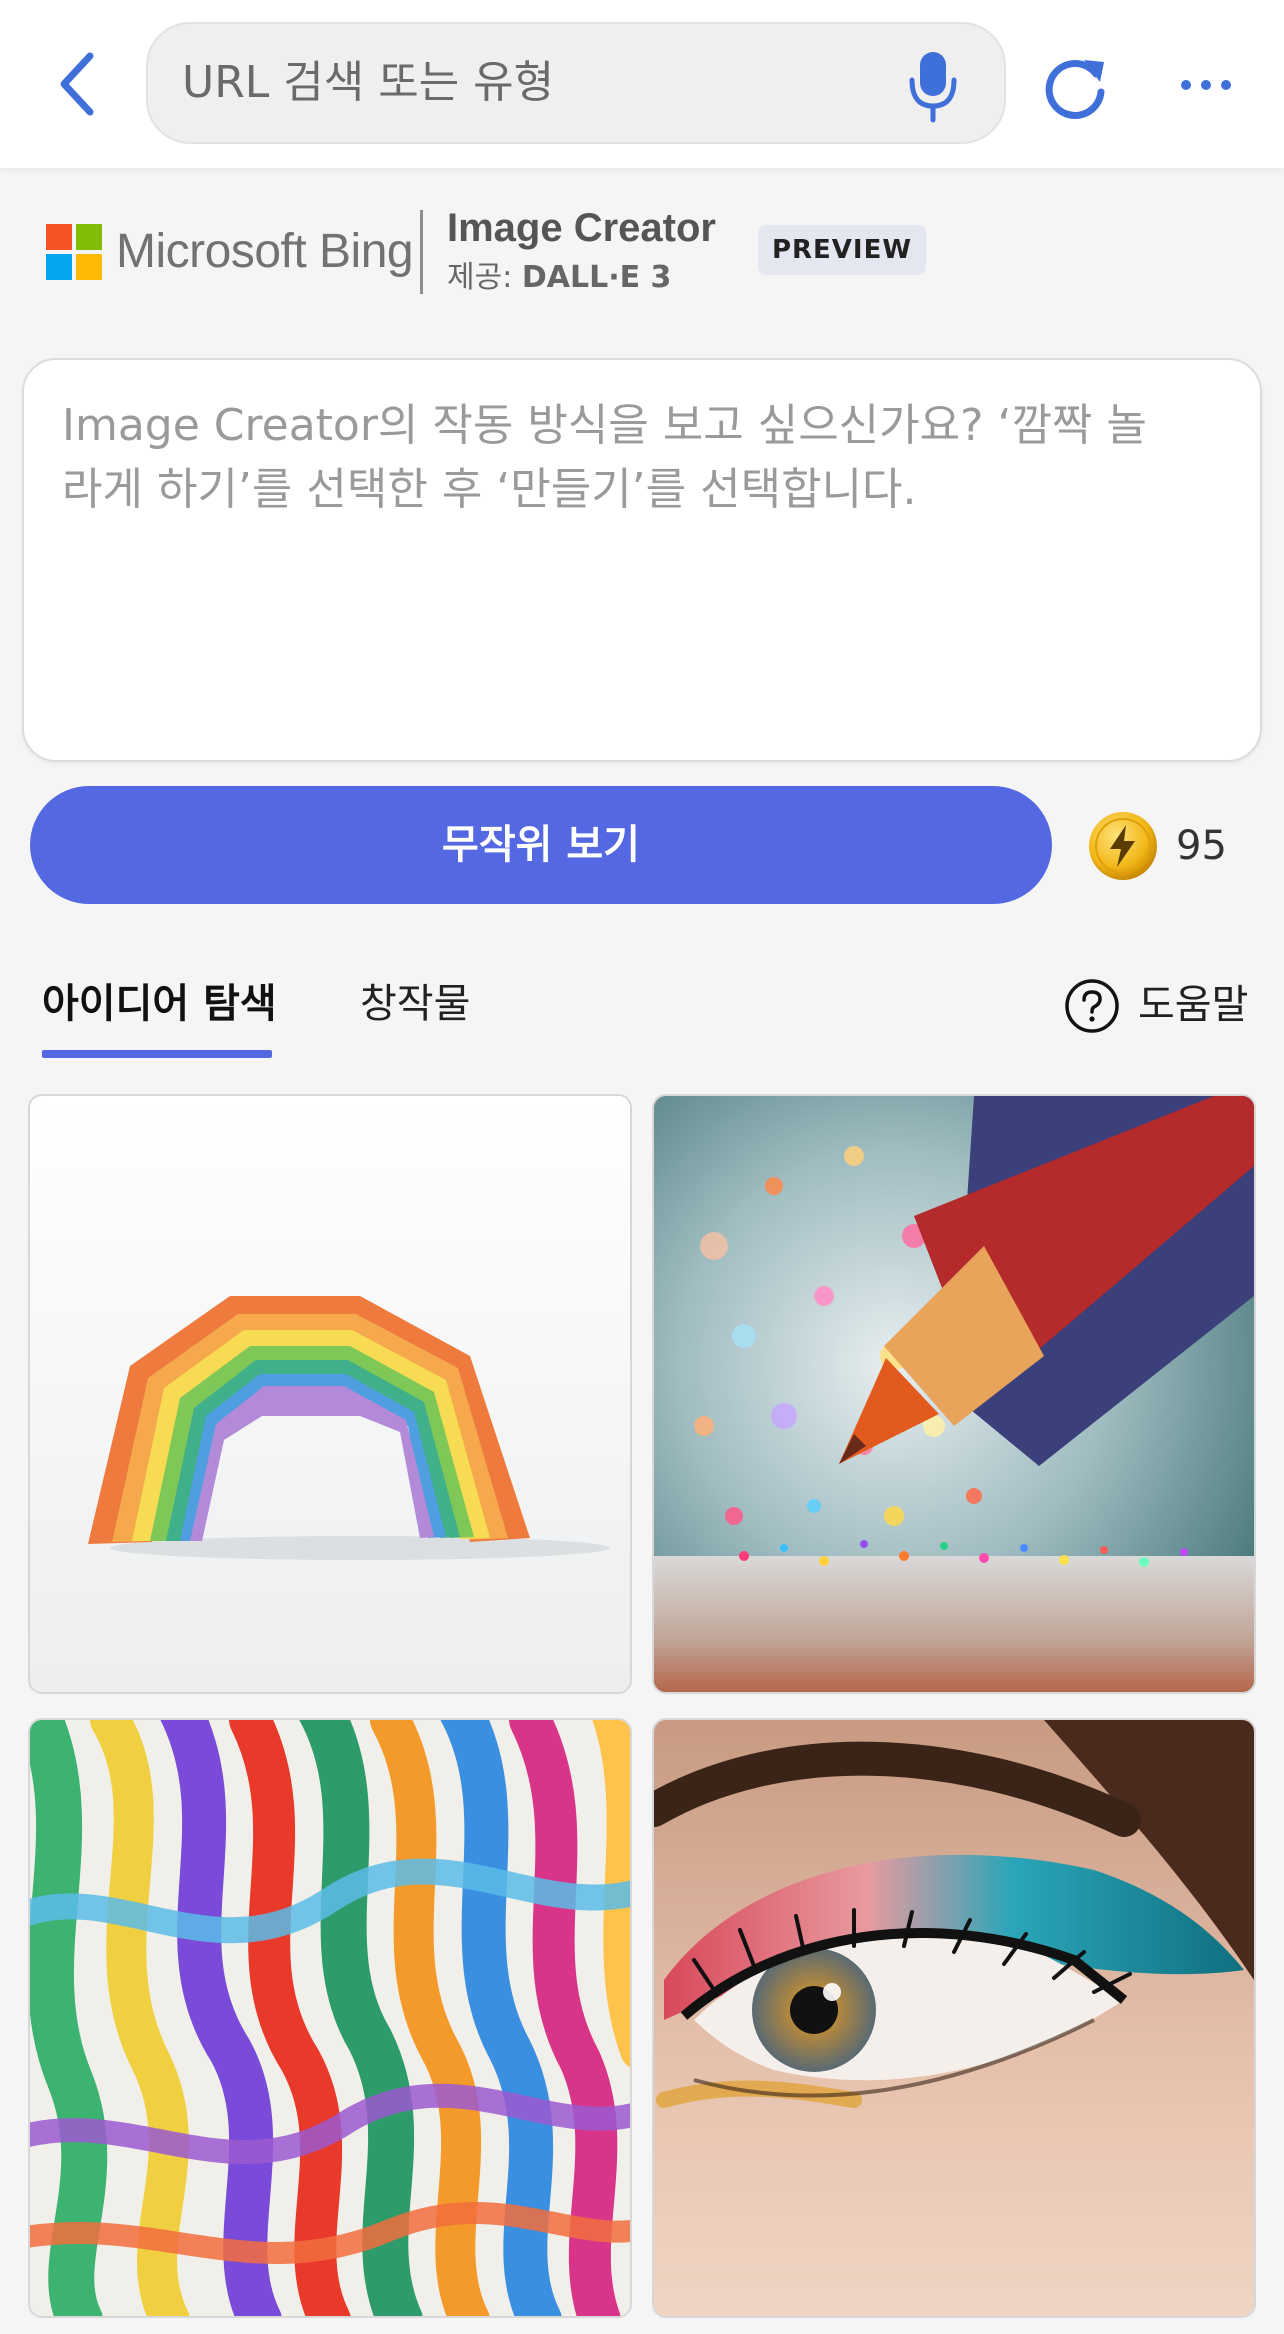 The height and width of the screenshot is (2334, 1284). I want to click on eye-makeup-image, so click(954, 2018).